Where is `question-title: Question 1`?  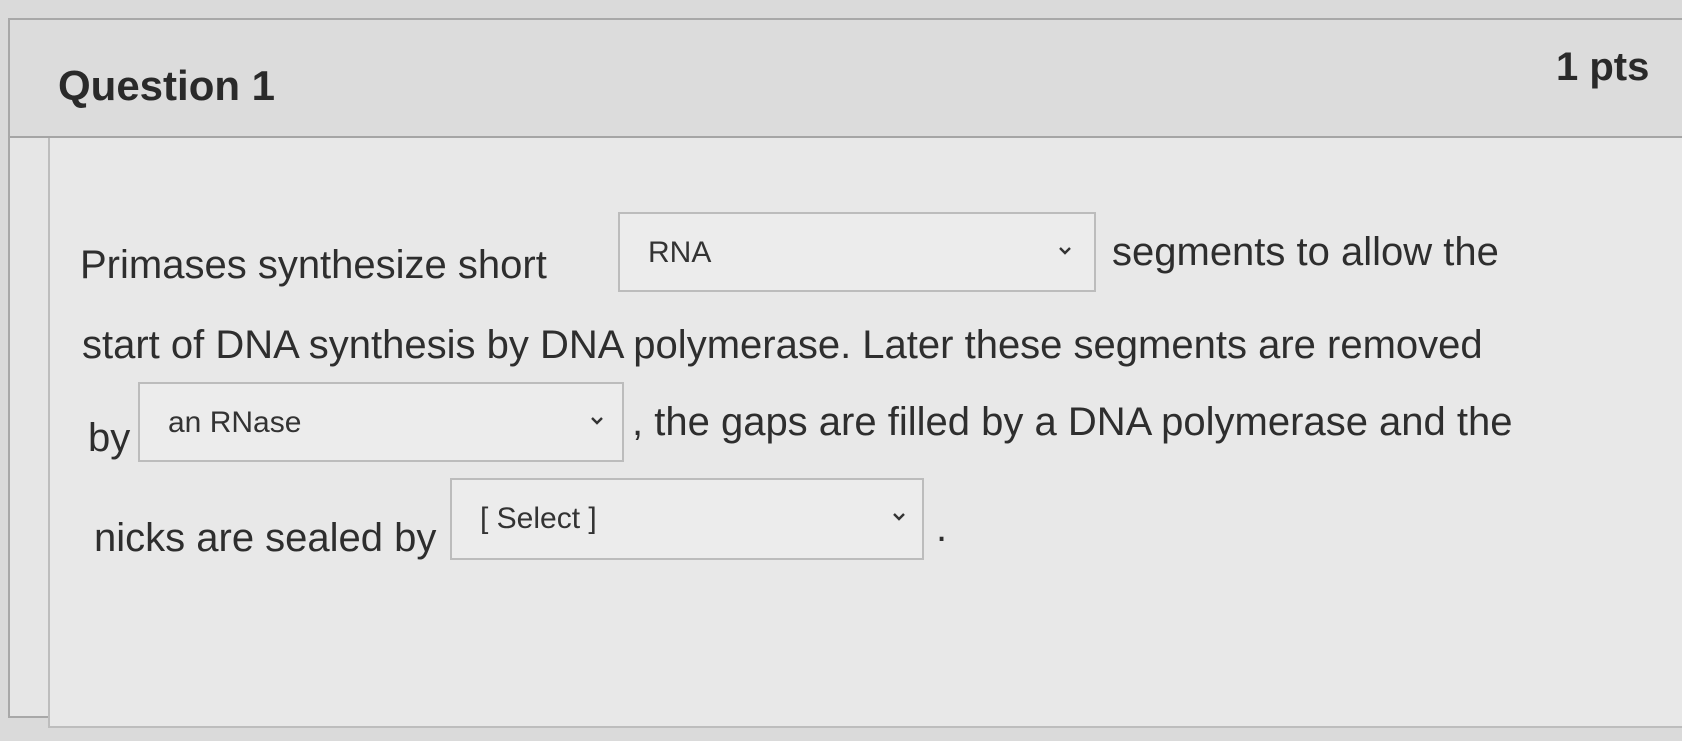
question-title: Question 1 is located at coordinates (167, 85).